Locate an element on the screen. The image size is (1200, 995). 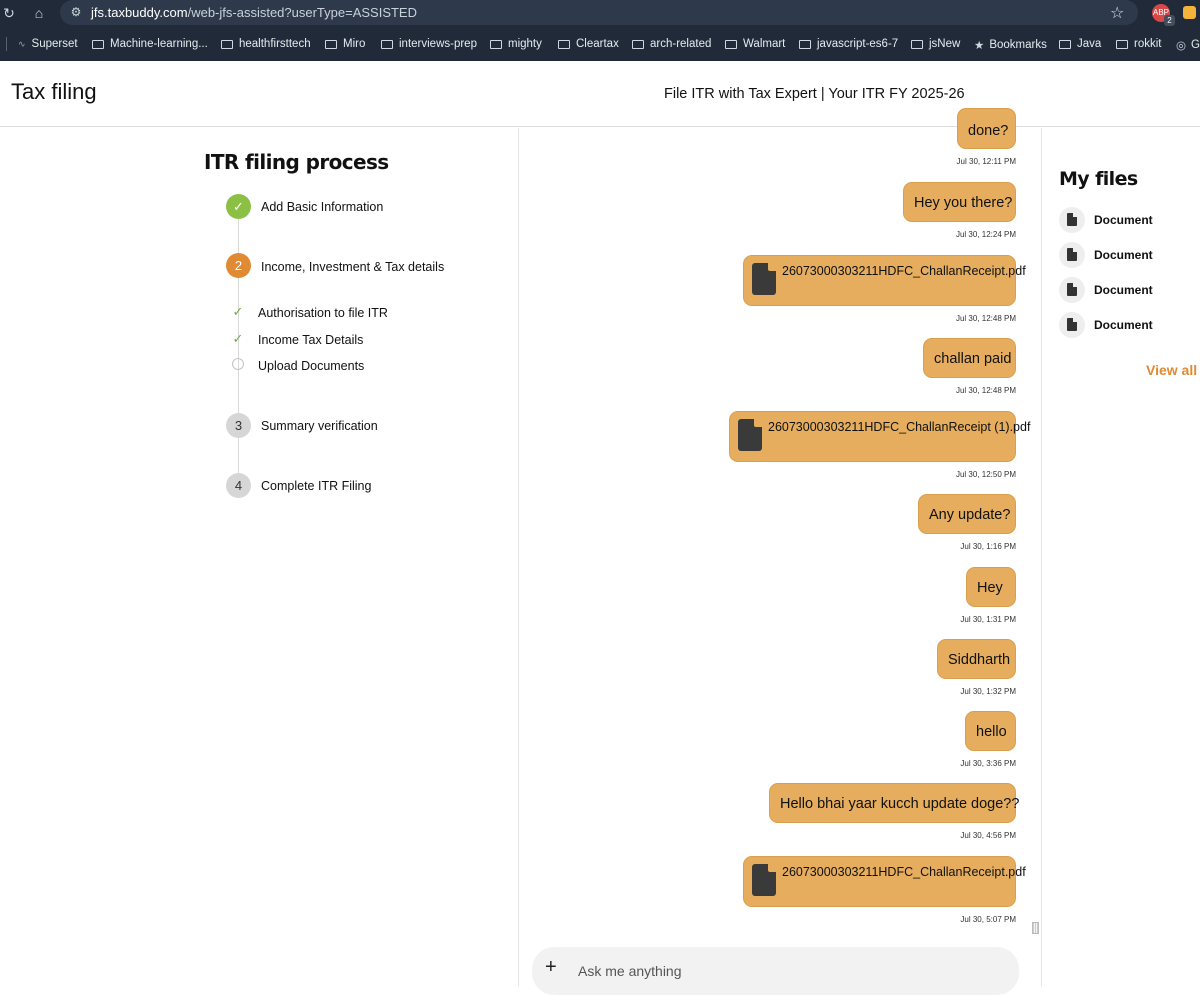
reload-icon: ↻ is located at coordinates (9, 13).